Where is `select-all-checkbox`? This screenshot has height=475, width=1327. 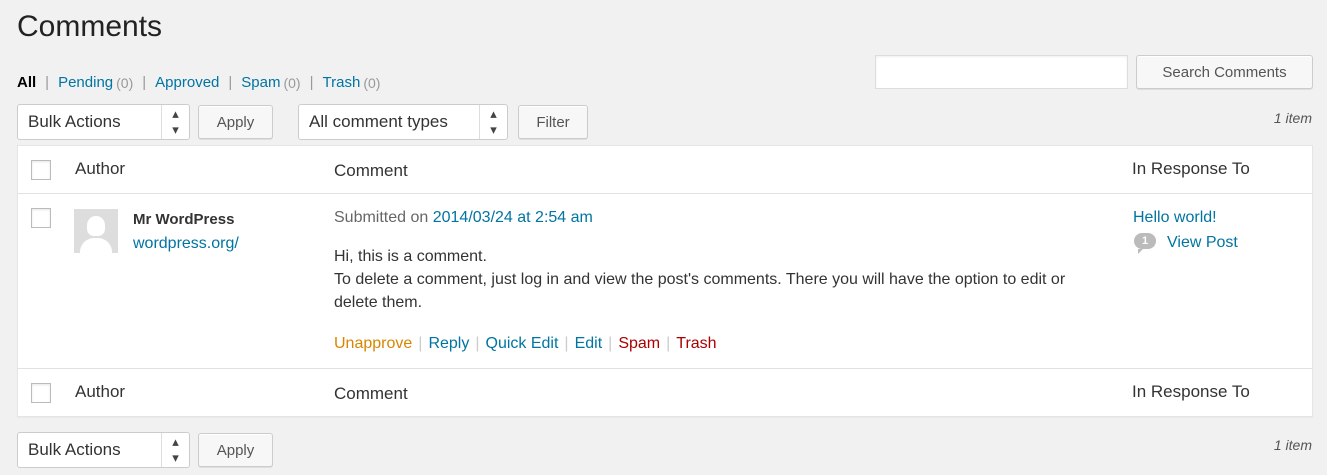
select-all-checkbox is located at coordinates (41, 170).